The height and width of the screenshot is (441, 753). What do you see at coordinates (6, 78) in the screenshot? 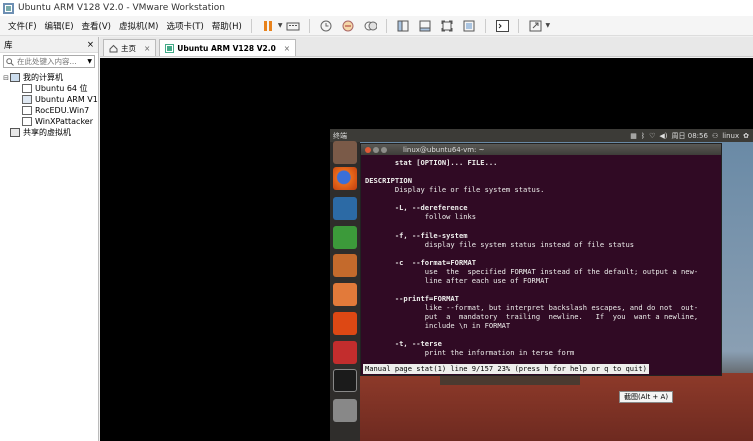
I see `collapse-icon: ⊟` at bounding box center [6, 78].